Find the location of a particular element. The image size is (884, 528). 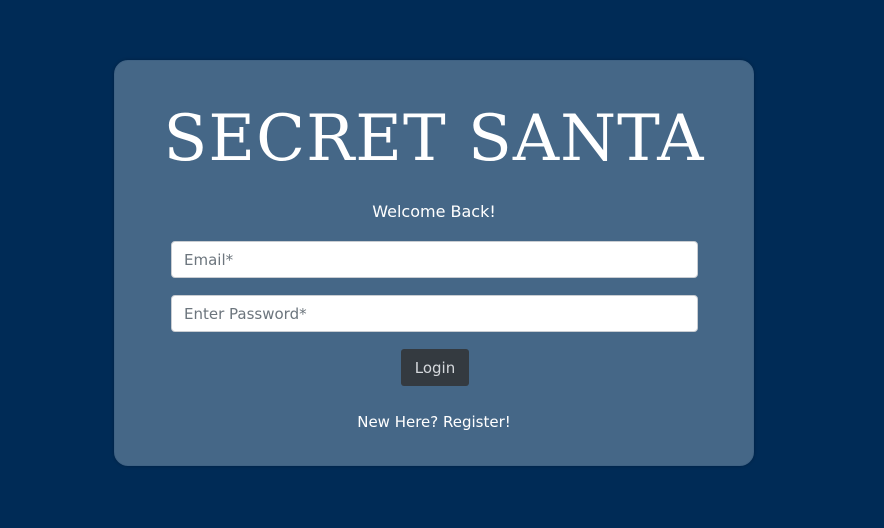

app-title: SECRET SANTA is located at coordinates (434, 139).